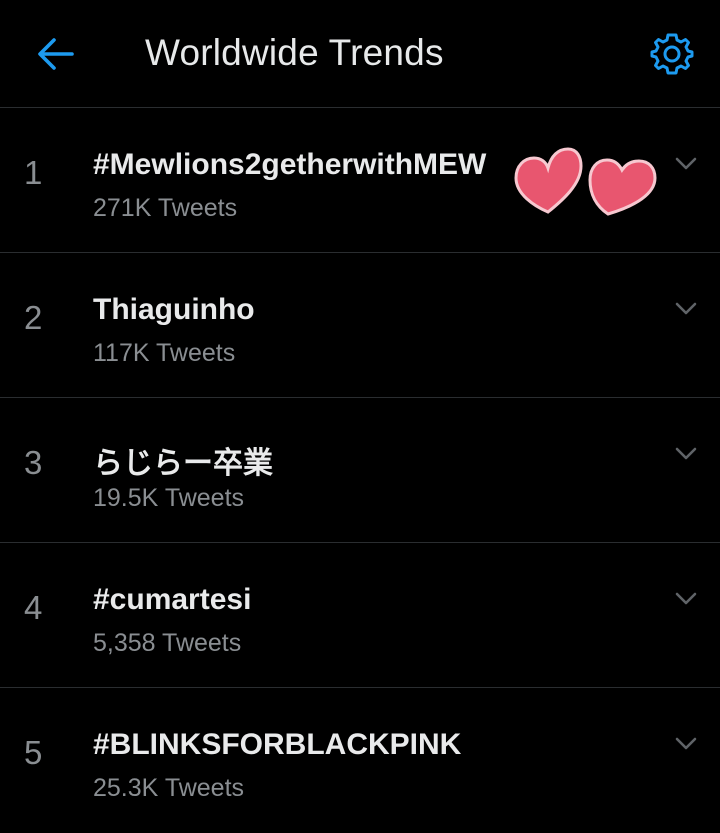 This screenshot has height=833, width=720. What do you see at coordinates (33, 752) in the screenshot?
I see `trend-rank: 5` at bounding box center [33, 752].